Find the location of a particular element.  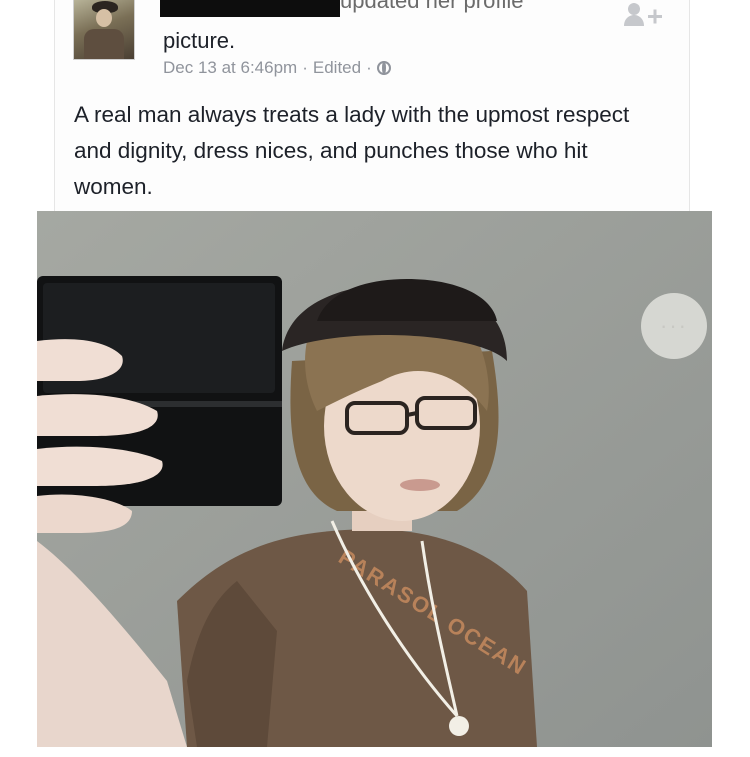

post-timestamp: Dec 13 at 6:46pm is located at coordinates (230, 68).